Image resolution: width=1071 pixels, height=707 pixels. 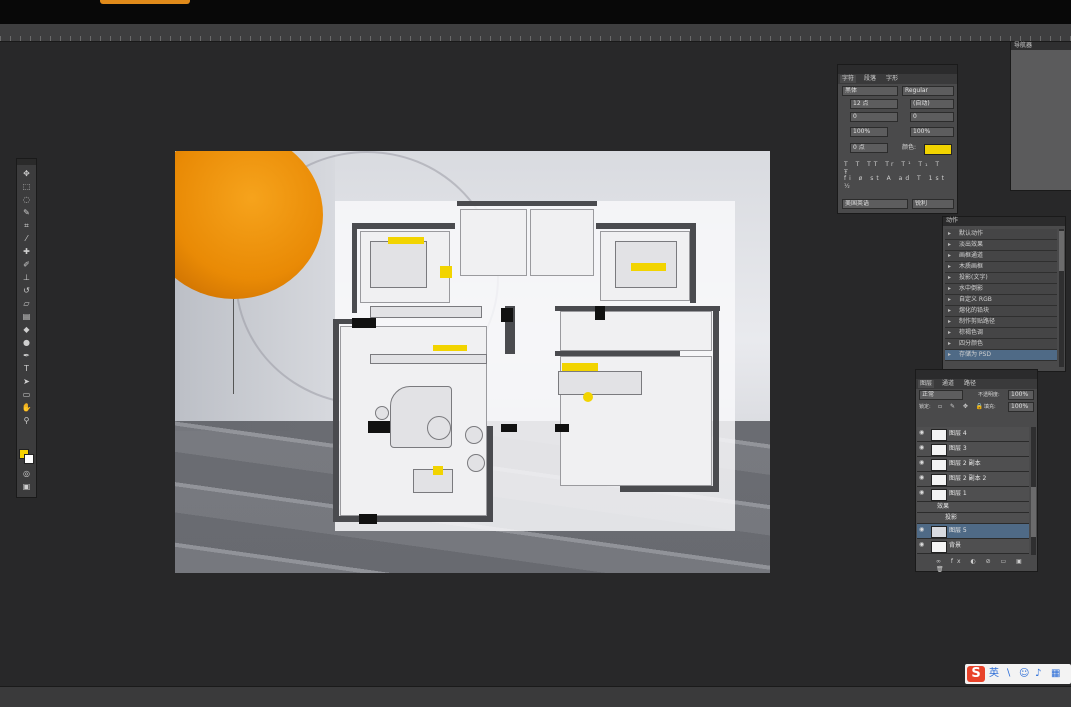 I want to click on tab-layers: 图层, so click(x=926, y=384).